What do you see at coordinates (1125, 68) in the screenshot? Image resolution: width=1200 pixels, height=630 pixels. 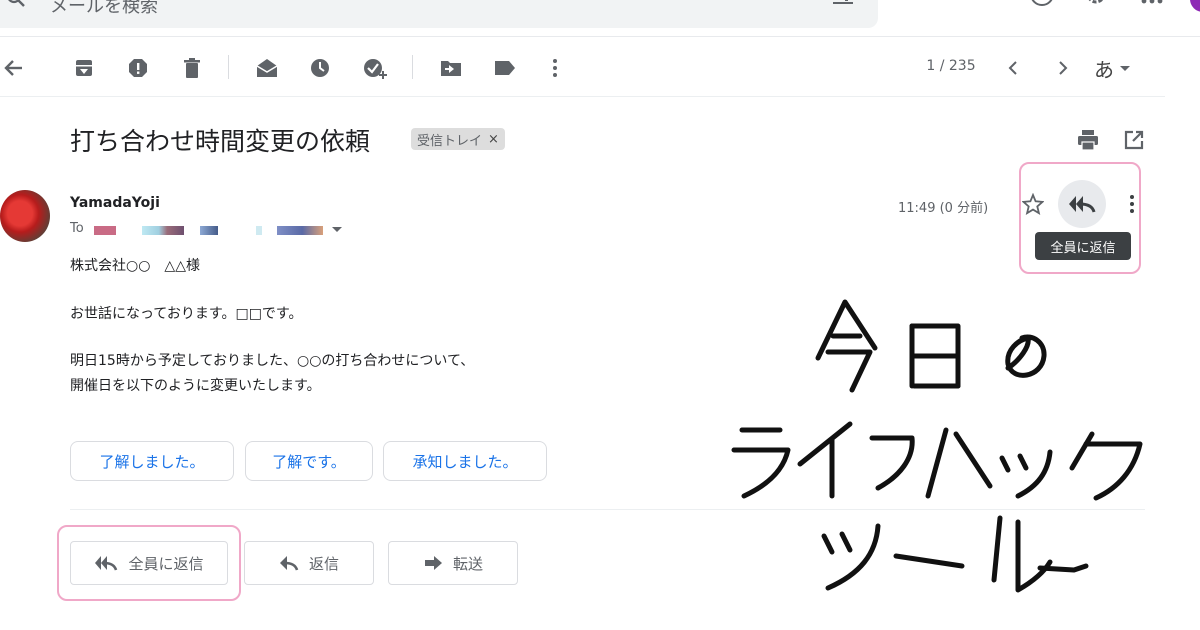 I see `dropdown-arrow-icon` at bounding box center [1125, 68].